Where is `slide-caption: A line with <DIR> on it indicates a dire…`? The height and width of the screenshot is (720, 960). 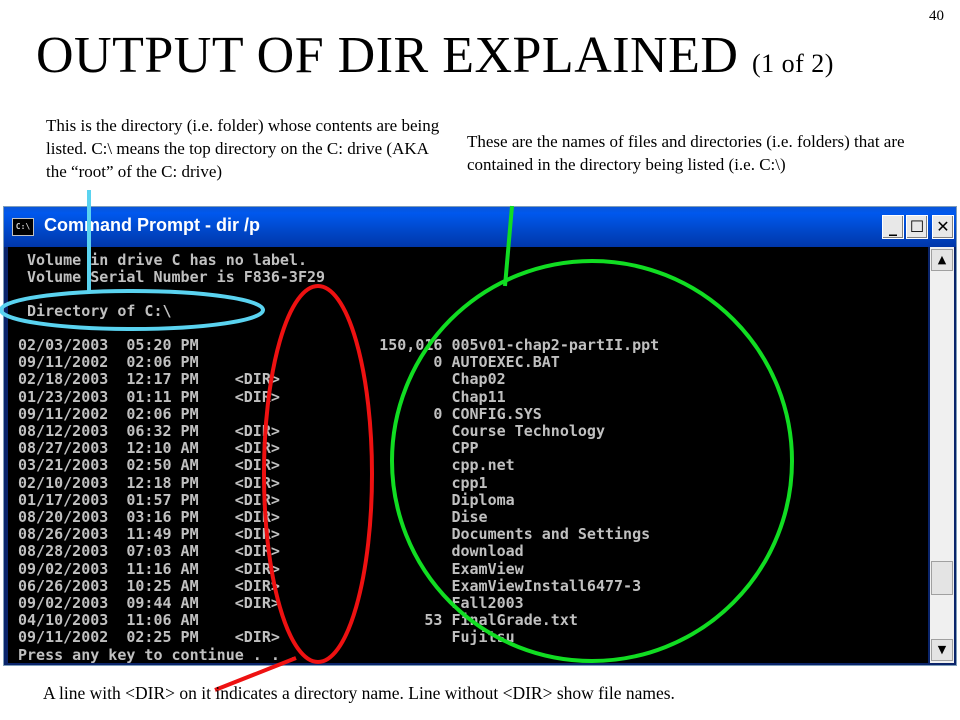 slide-caption: A line with <DIR> on it indicates a dire… is located at coordinates (359, 693).